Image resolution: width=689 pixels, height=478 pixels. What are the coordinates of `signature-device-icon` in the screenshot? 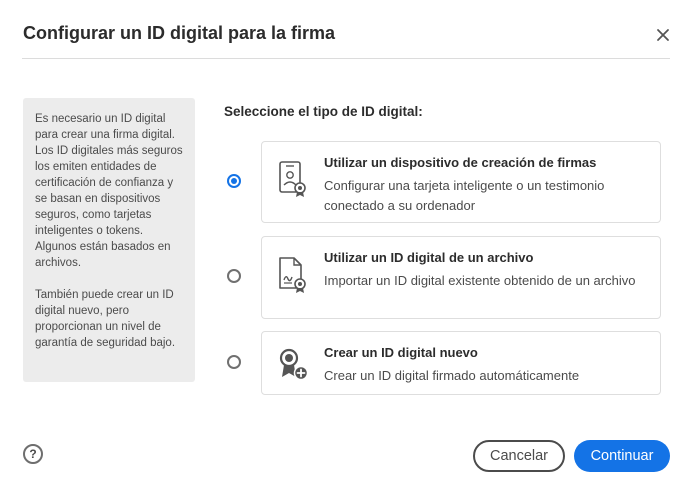 It's located at (292, 179).